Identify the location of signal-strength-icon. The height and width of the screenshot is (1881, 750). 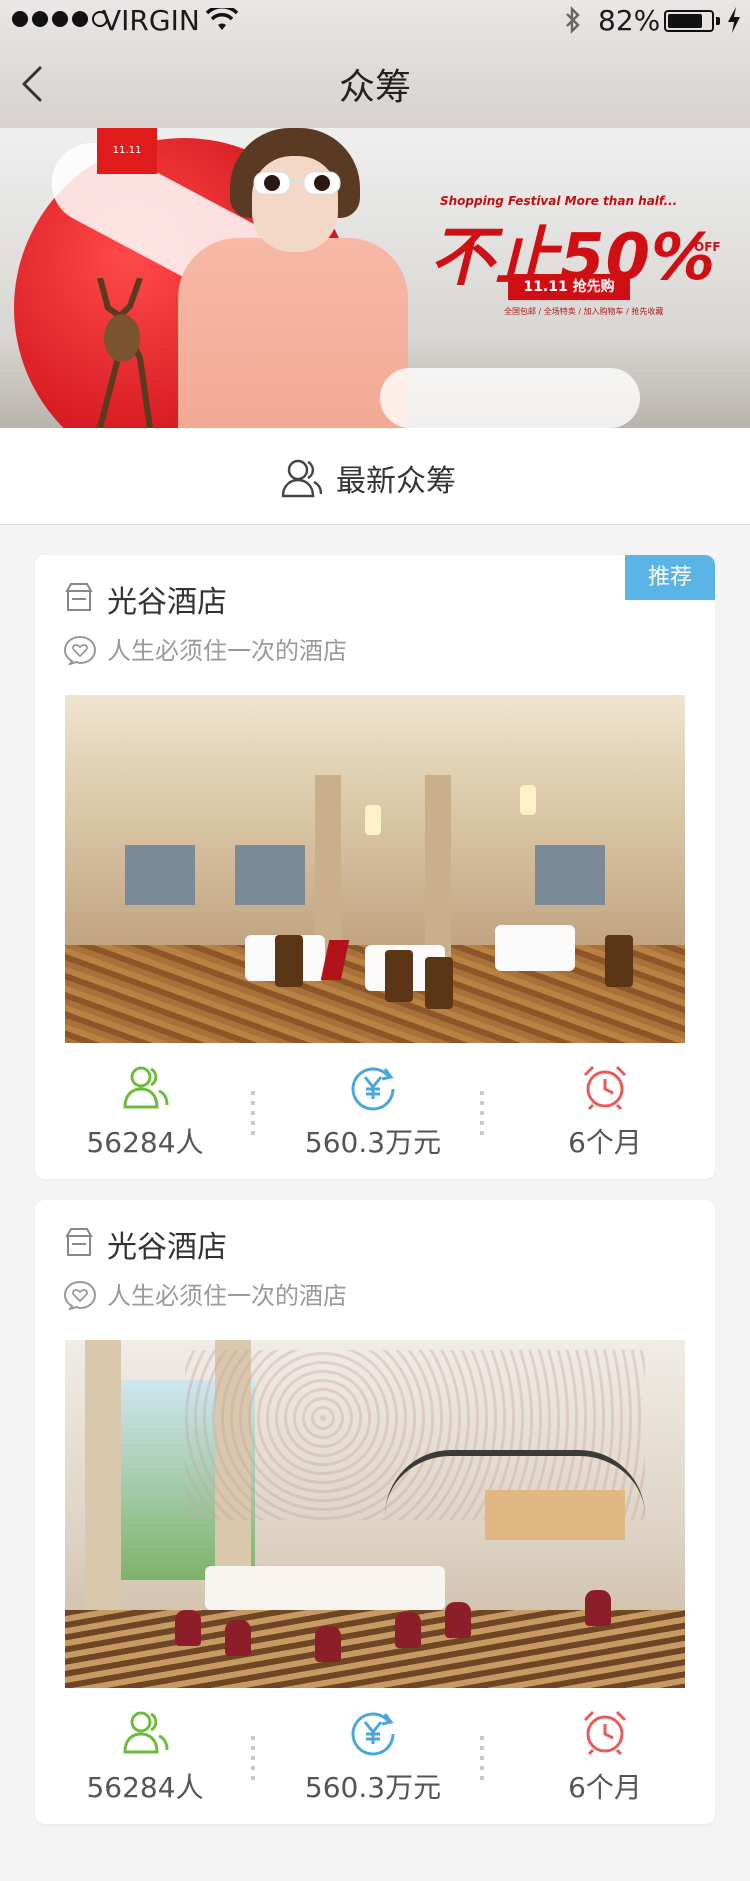
(60, 19).